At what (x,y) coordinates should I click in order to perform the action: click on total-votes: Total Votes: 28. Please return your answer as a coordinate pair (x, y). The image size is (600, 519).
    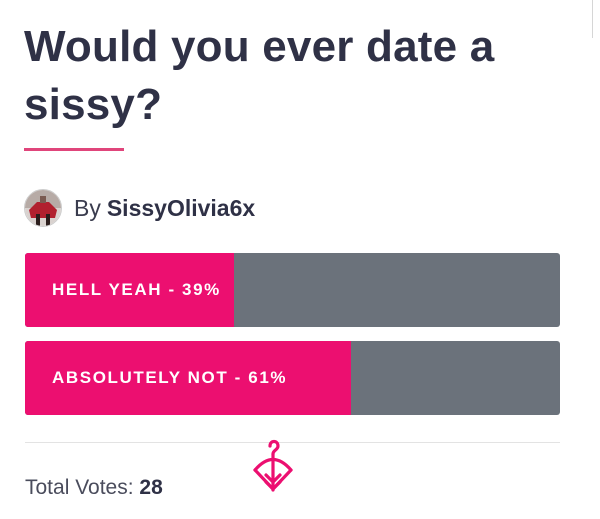
    Looking at the image, I should click on (94, 488).